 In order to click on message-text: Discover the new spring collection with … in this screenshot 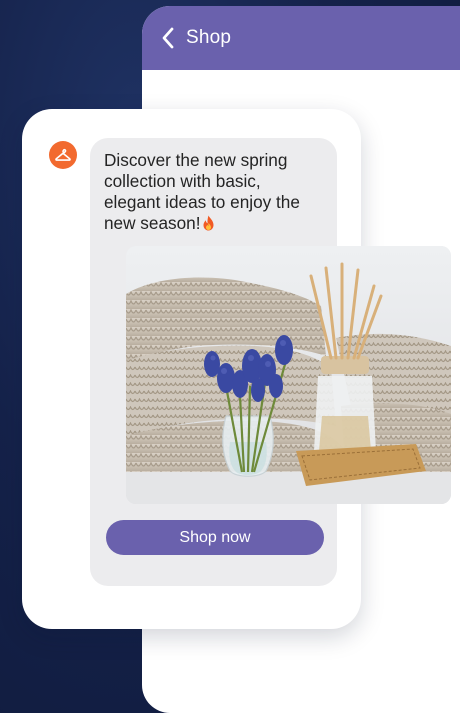, I will do `click(216, 192)`.